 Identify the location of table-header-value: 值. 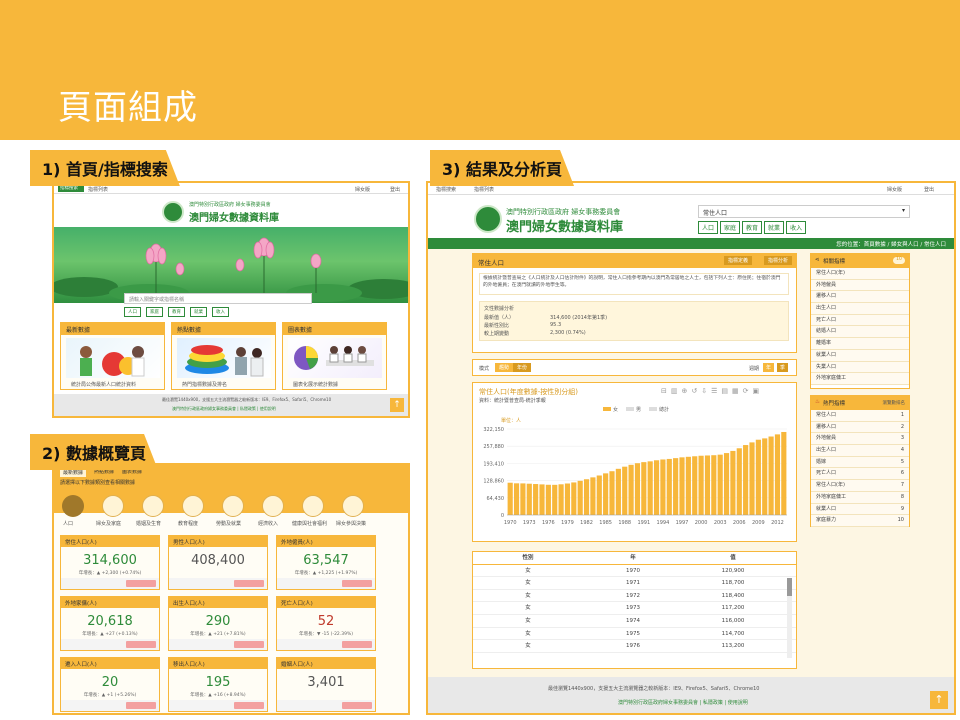
(733, 558).